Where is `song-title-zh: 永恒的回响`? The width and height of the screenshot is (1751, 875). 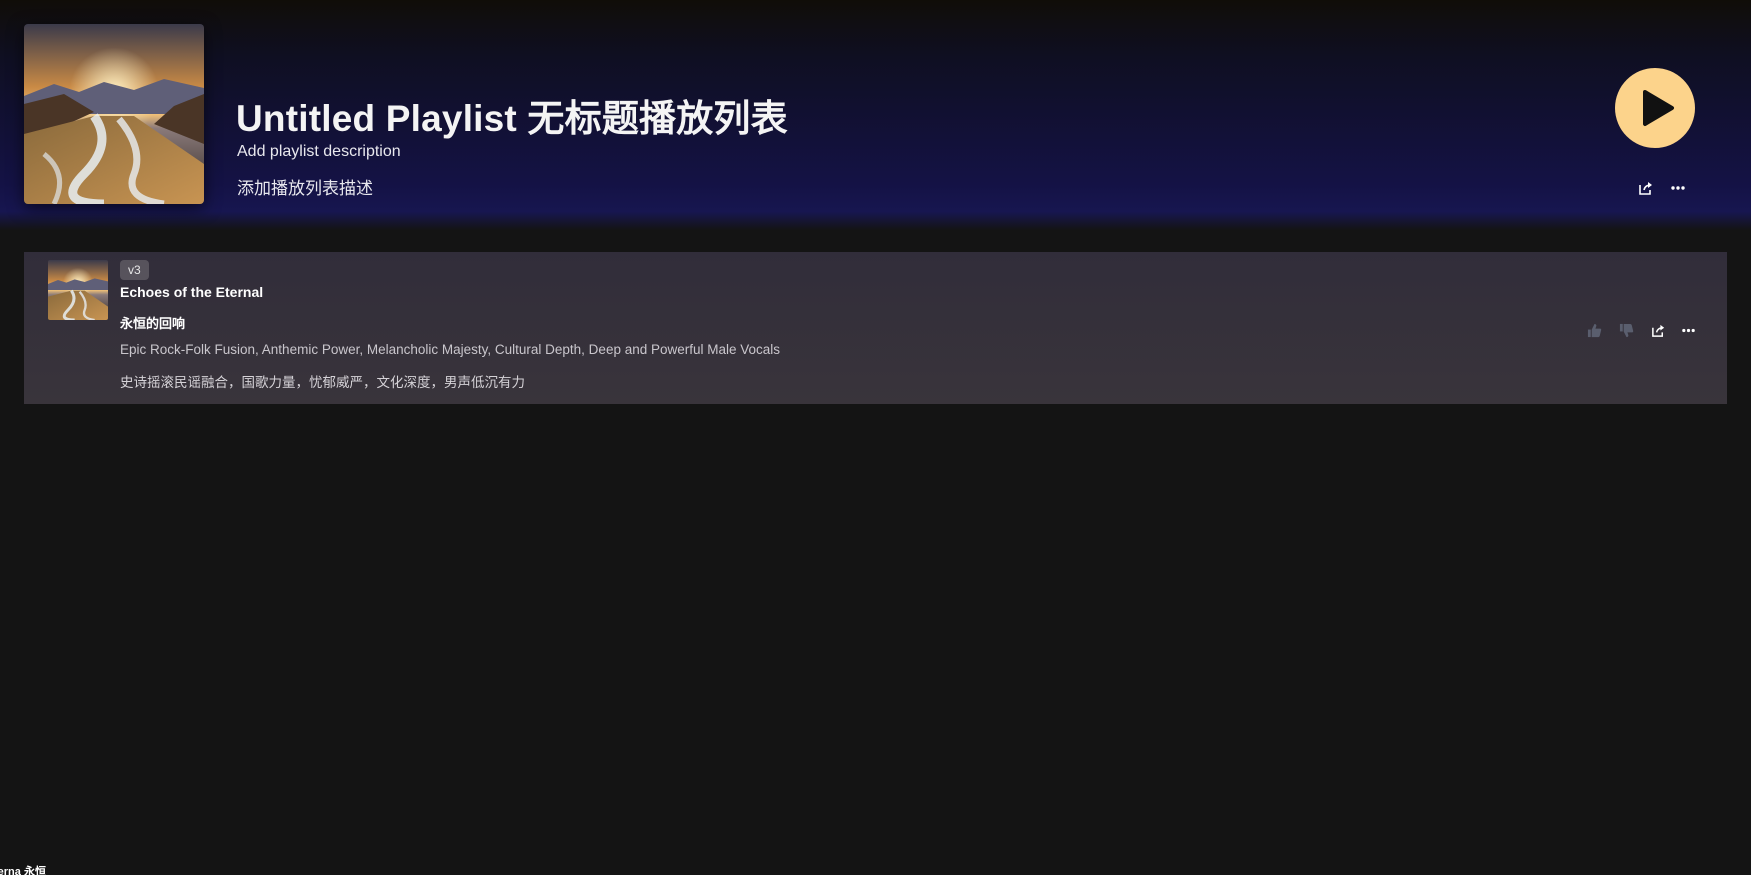 song-title-zh: 永恒的回响 is located at coordinates (152, 322).